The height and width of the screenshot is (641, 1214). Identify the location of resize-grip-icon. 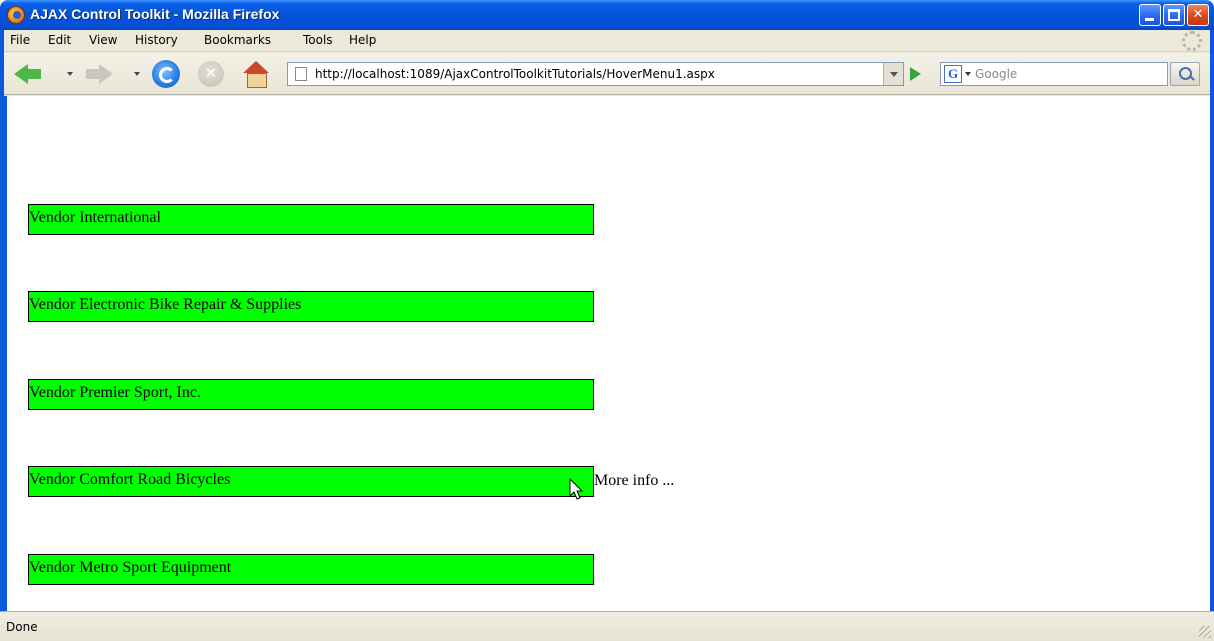
(1205, 632).